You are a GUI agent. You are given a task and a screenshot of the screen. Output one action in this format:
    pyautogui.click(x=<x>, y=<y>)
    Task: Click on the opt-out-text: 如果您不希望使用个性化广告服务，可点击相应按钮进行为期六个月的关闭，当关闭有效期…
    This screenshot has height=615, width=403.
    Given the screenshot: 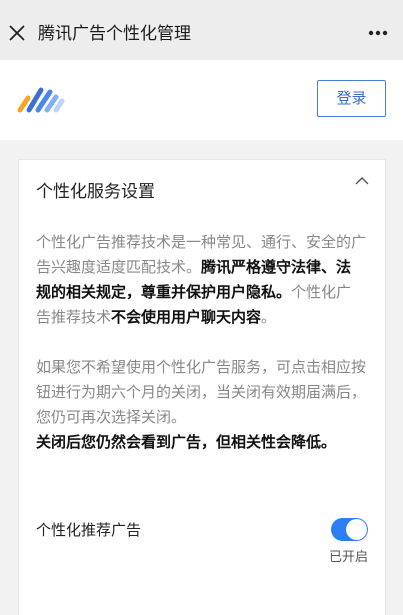 What is the action you would take?
    pyautogui.click(x=201, y=392)
    